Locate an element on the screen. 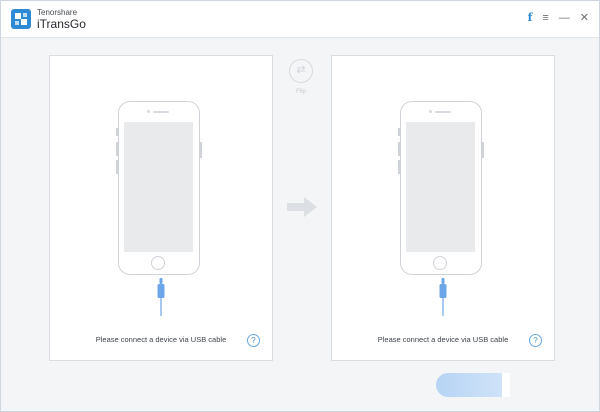  transfer-button is located at coordinates (473, 385).